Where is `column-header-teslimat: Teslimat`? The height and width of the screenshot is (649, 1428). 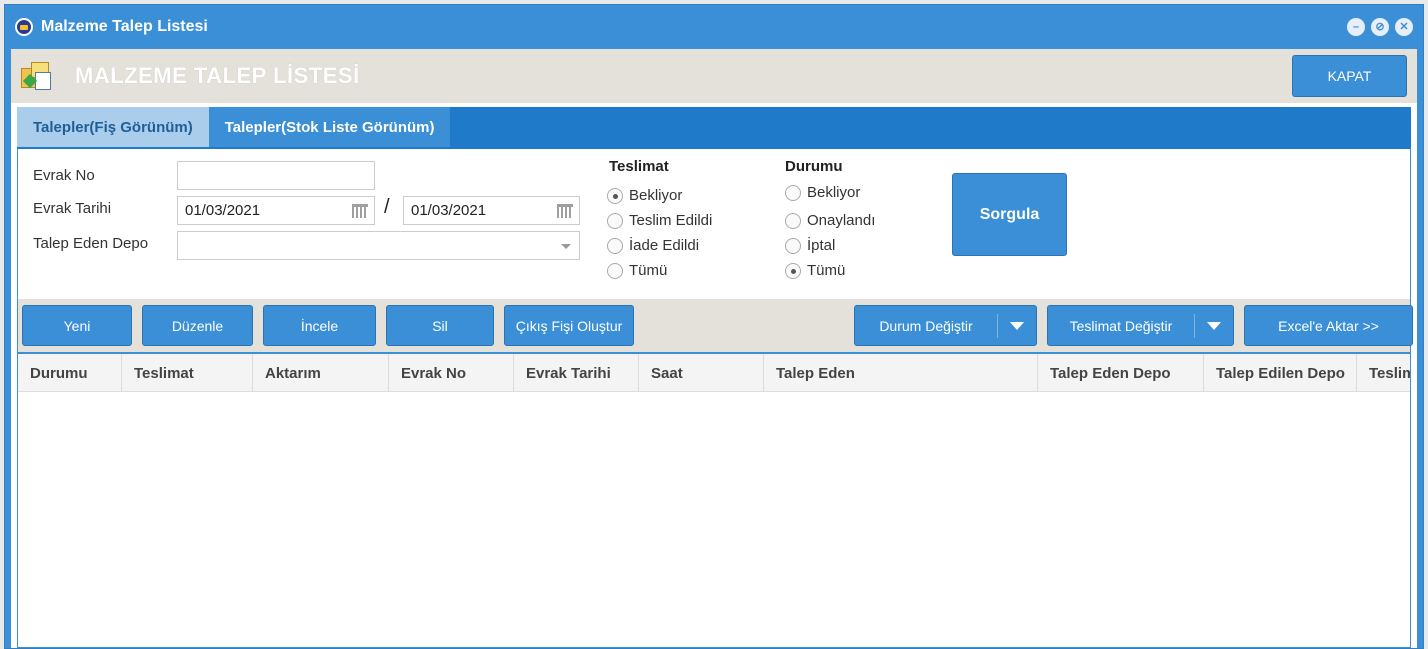 column-header-teslimat: Teslimat is located at coordinates (187, 373).